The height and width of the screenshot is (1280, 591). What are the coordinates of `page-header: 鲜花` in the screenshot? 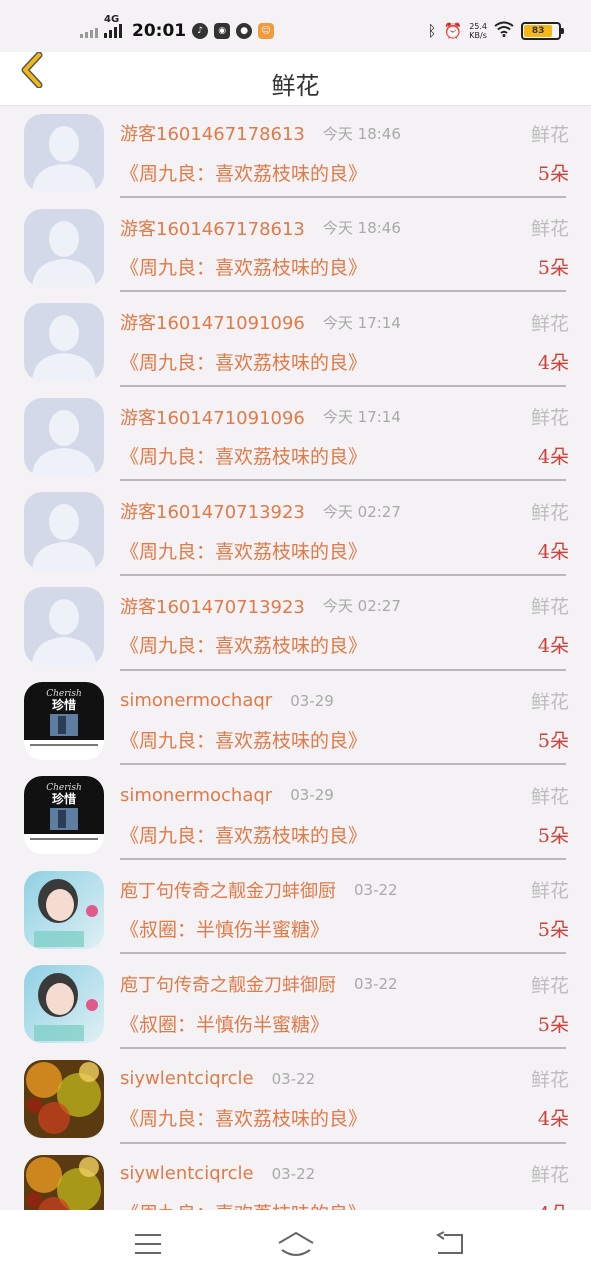 It's located at (295, 79).